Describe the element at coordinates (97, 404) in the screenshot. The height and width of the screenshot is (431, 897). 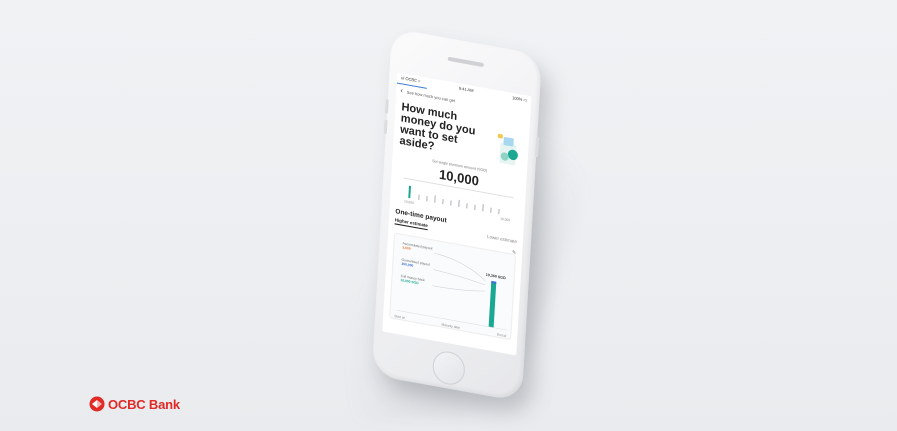
I see `ocbc-logo-icon` at that location.